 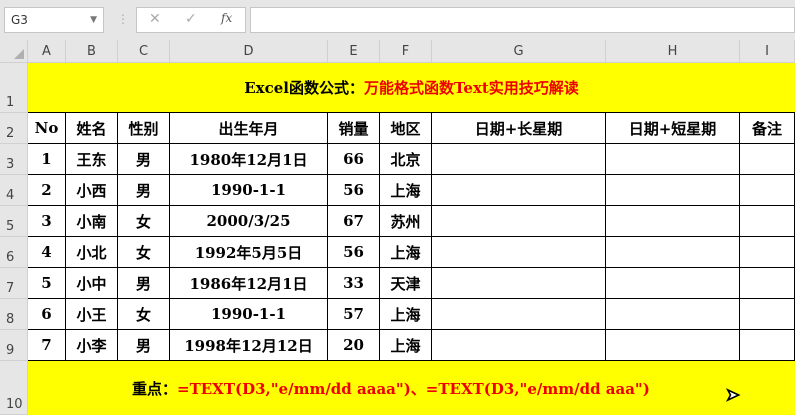 I want to click on table-cell: 小李, so click(x=92, y=345).